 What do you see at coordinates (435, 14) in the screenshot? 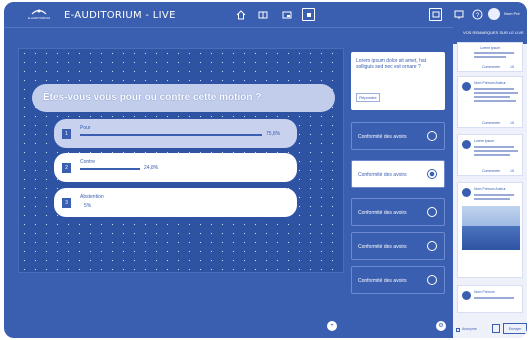
I see `chat-icon` at bounding box center [435, 14].